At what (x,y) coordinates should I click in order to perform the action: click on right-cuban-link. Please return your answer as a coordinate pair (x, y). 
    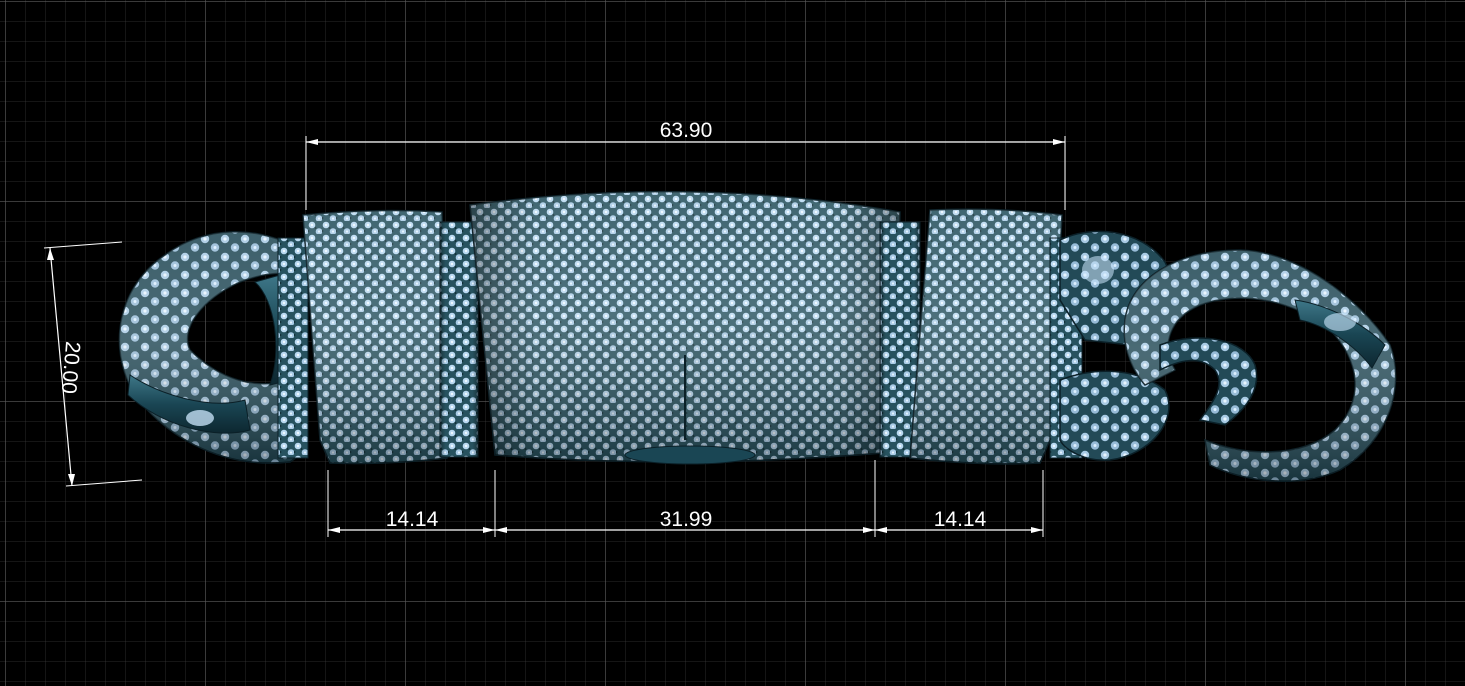
    Looking at the image, I should click on (1228, 356).